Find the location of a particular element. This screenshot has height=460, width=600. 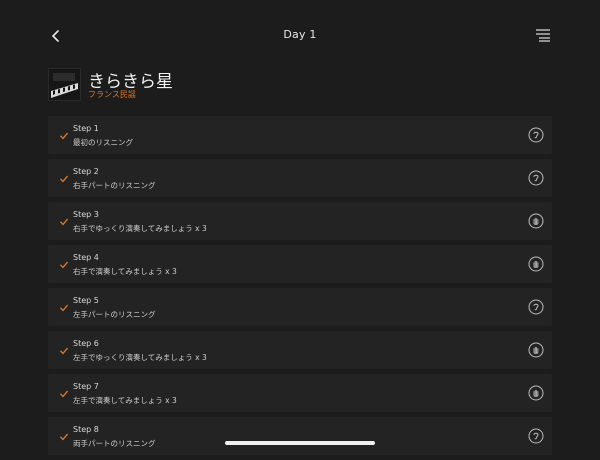

step-row: Step 5 左手パートのリスニング is located at coordinates (300, 307).